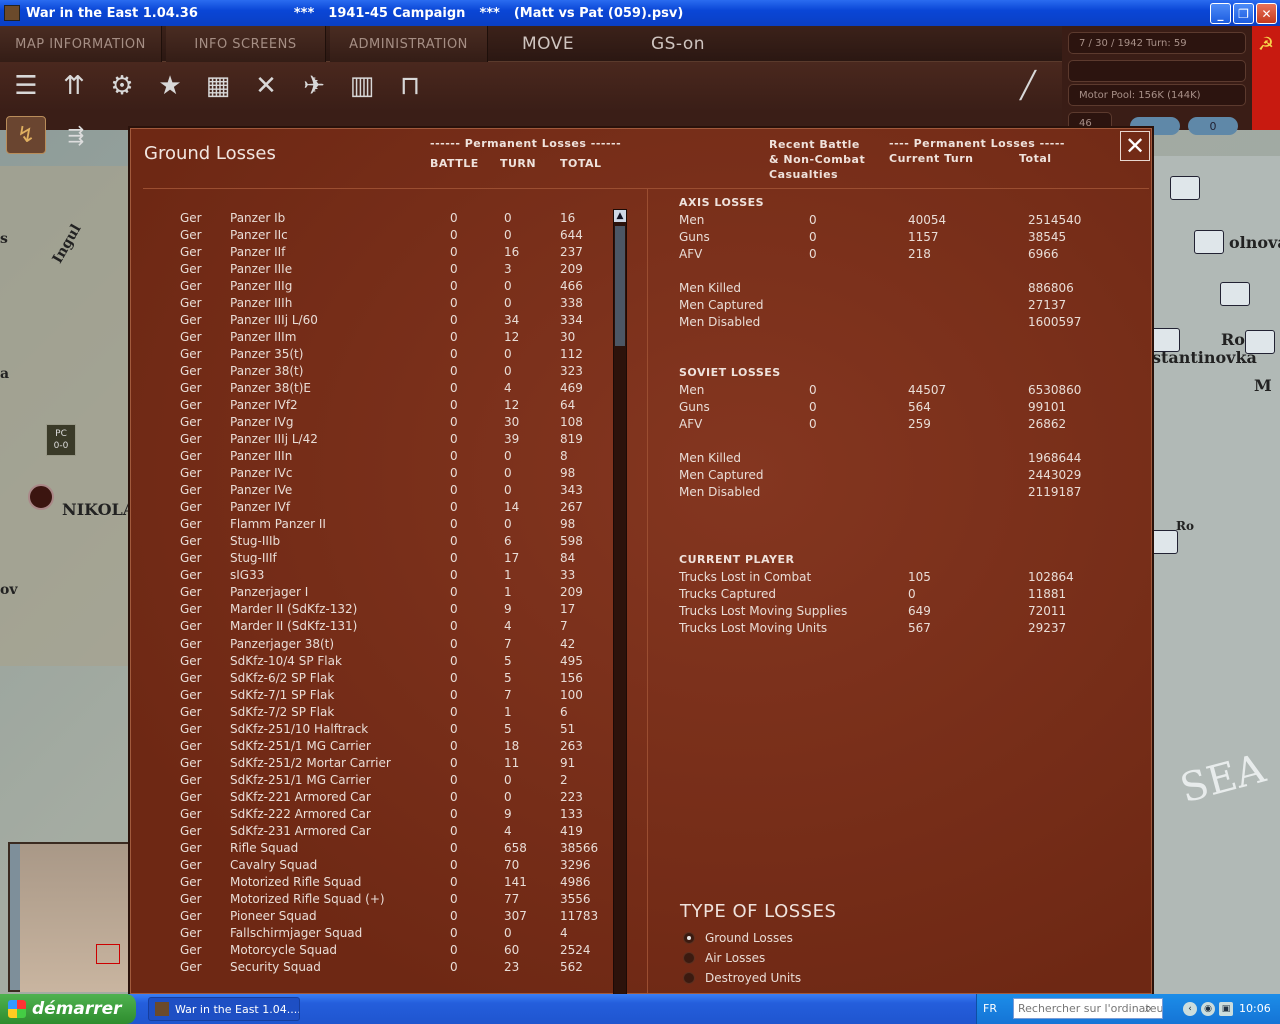 Image resolution: width=1280 pixels, height=1024 pixels. I want to click on unit-loss-row: Ger Cavalry Squad 0 70 3296, so click(400, 866).